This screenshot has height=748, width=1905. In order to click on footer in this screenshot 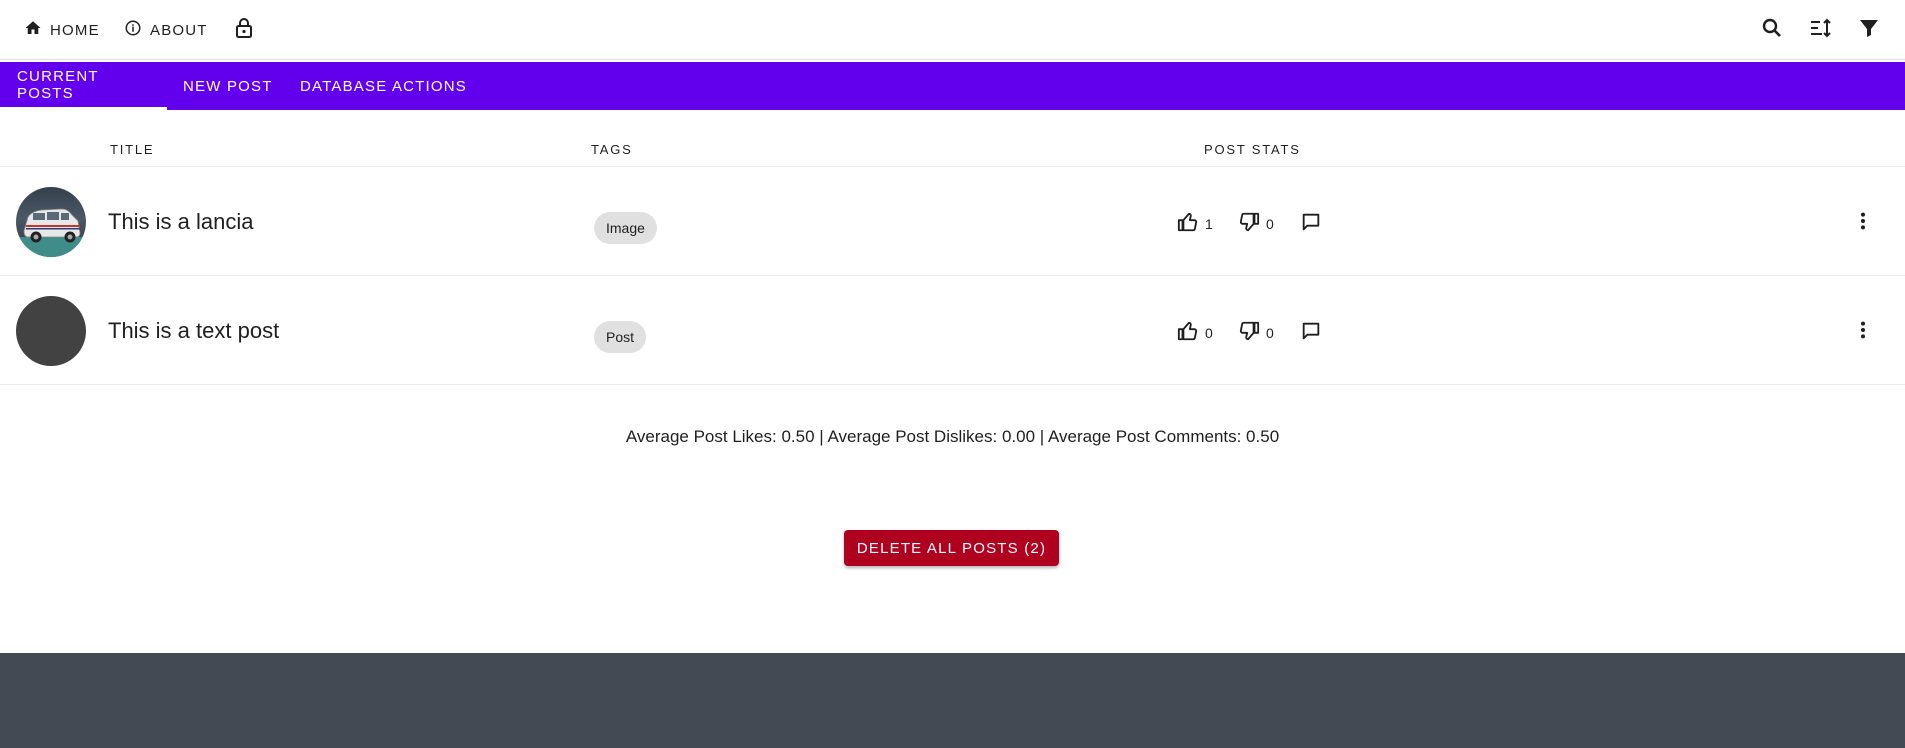, I will do `click(952, 700)`.